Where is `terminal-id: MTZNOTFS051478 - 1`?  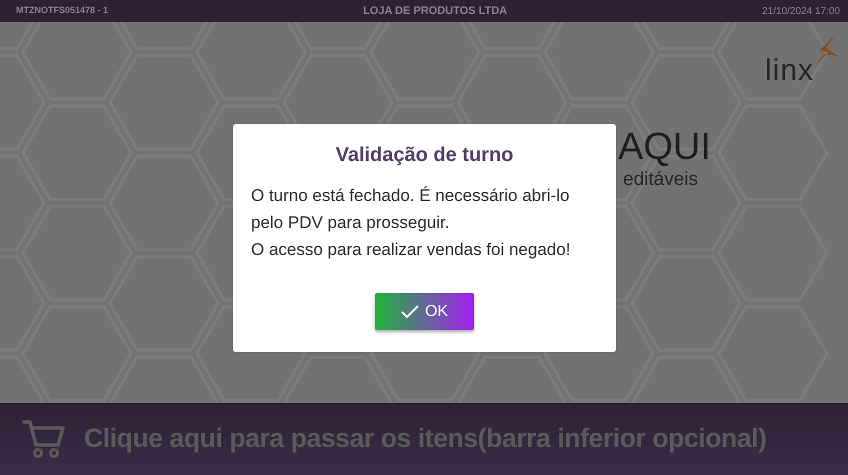 terminal-id: MTZNOTFS051478 - 1 is located at coordinates (62, 11).